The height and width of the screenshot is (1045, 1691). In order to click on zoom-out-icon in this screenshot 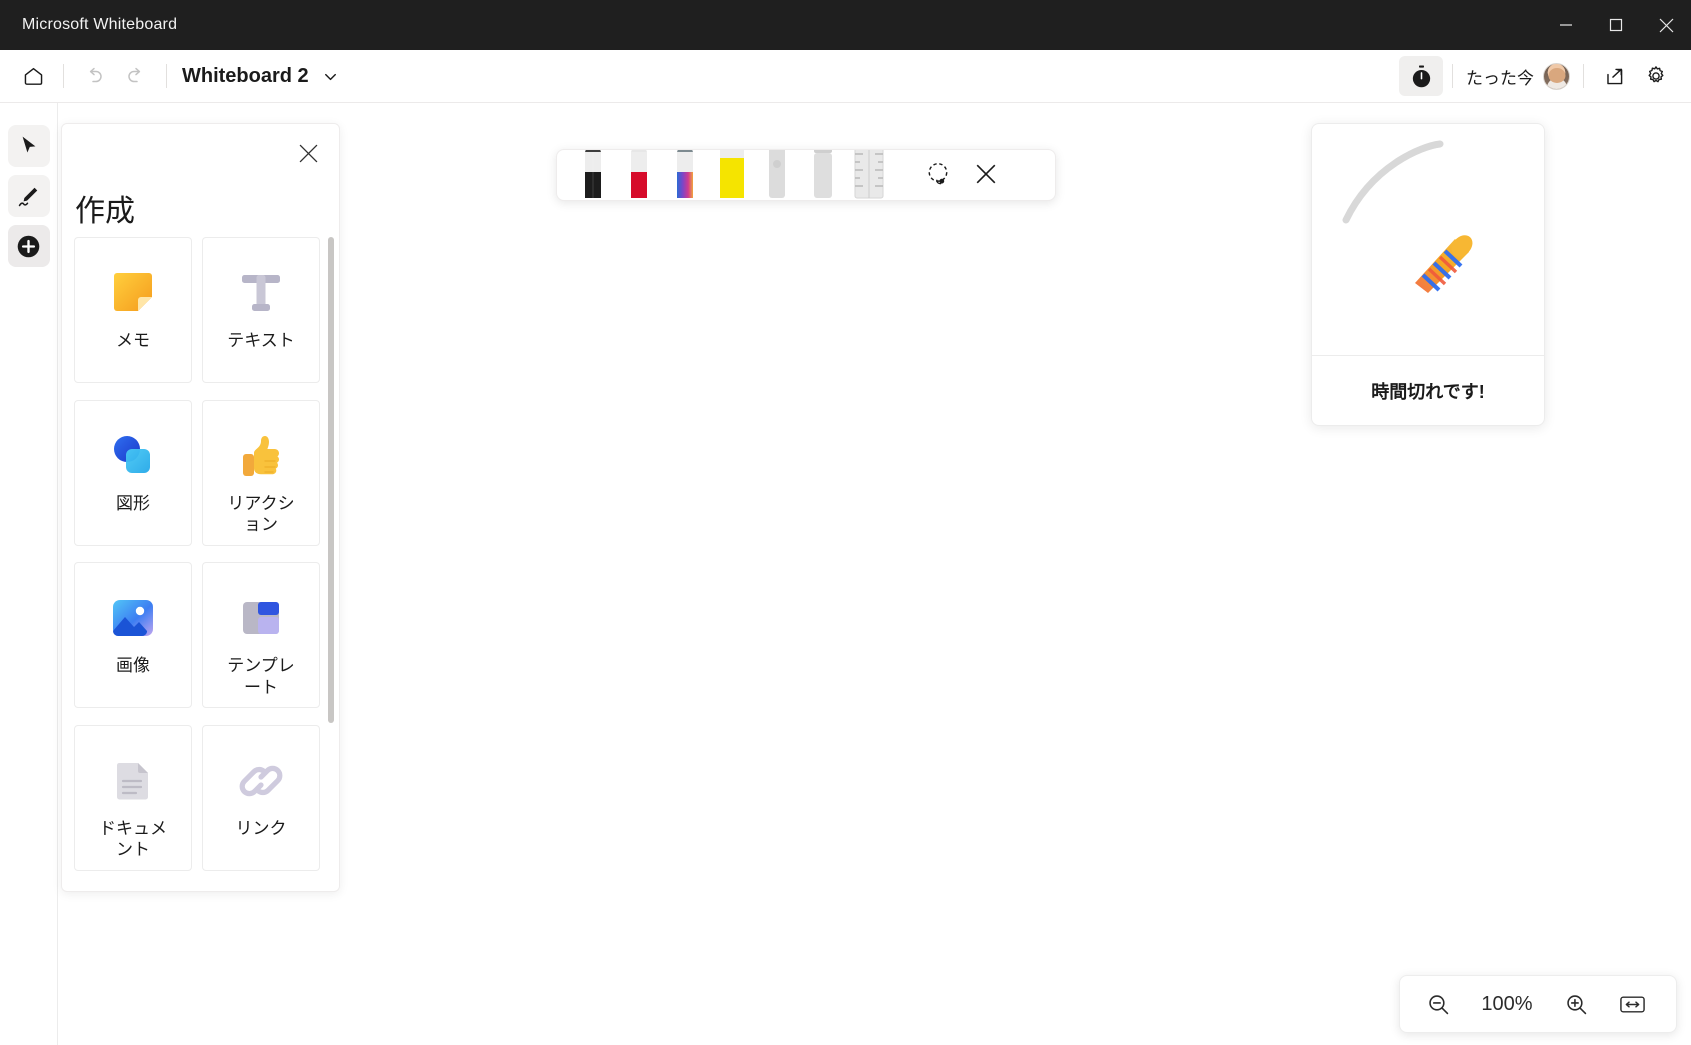, I will do `click(1438, 1004)`.